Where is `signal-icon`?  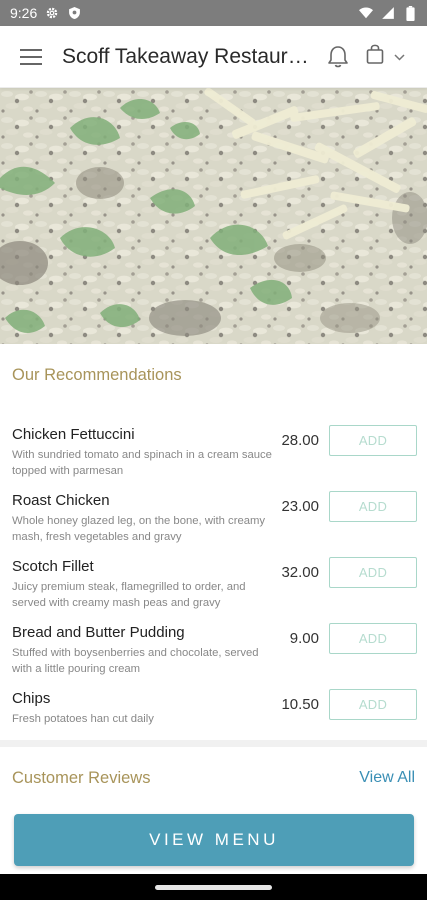 signal-icon is located at coordinates (388, 13).